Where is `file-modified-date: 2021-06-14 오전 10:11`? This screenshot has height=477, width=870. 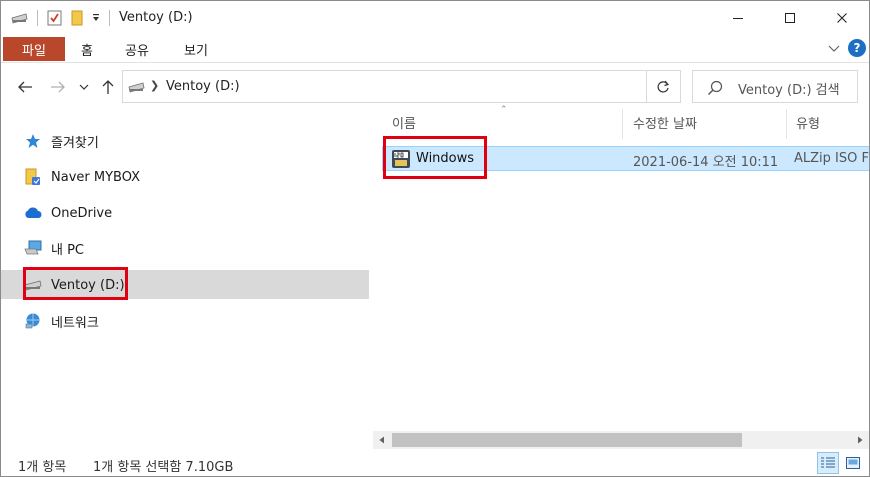 file-modified-date: 2021-06-14 오전 10:11 is located at coordinates (706, 162).